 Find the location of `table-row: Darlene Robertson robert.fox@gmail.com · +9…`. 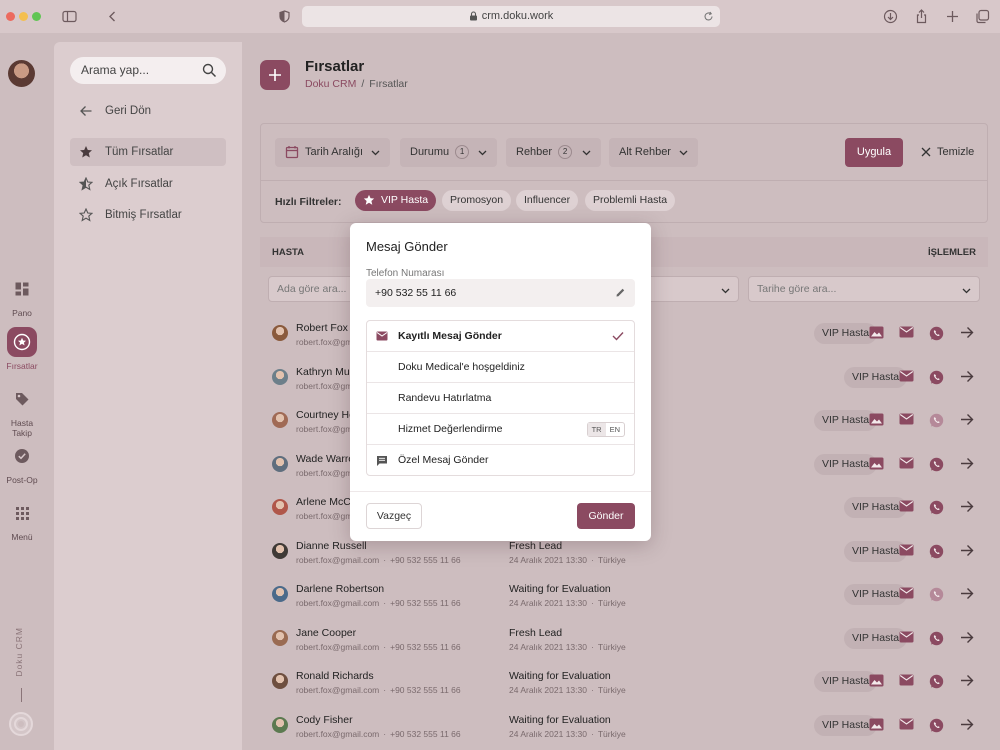

table-row: Darlene Robertson robert.fox@gmail.com · +9… is located at coordinates (624, 597).